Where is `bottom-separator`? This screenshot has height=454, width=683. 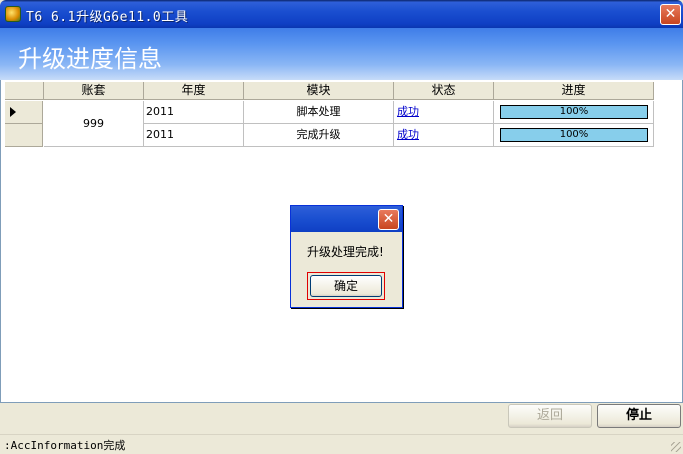
bottom-separator is located at coordinates (341, 402).